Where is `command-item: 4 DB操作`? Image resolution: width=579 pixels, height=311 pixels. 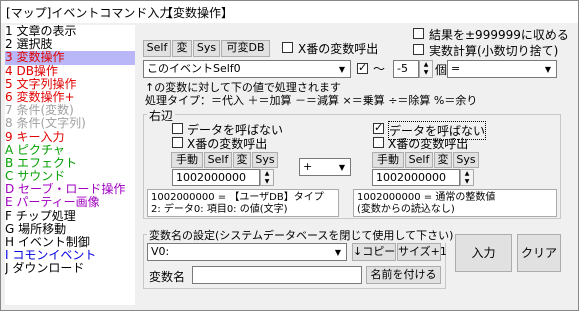
command-item: 4 DB操作 is located at coordinates (70, 71).